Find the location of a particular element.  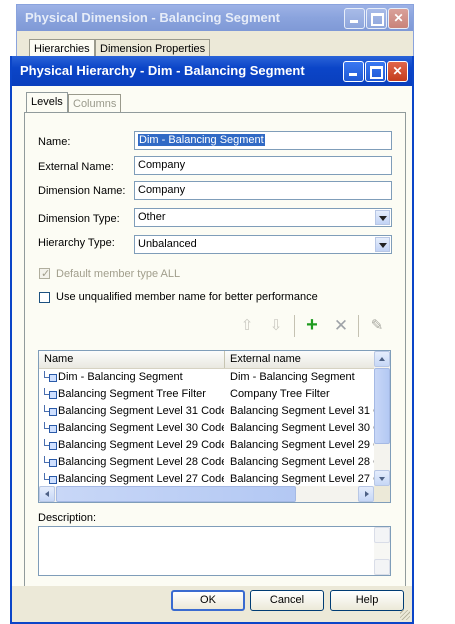

description-textarea is located at coordinates (214, 551).